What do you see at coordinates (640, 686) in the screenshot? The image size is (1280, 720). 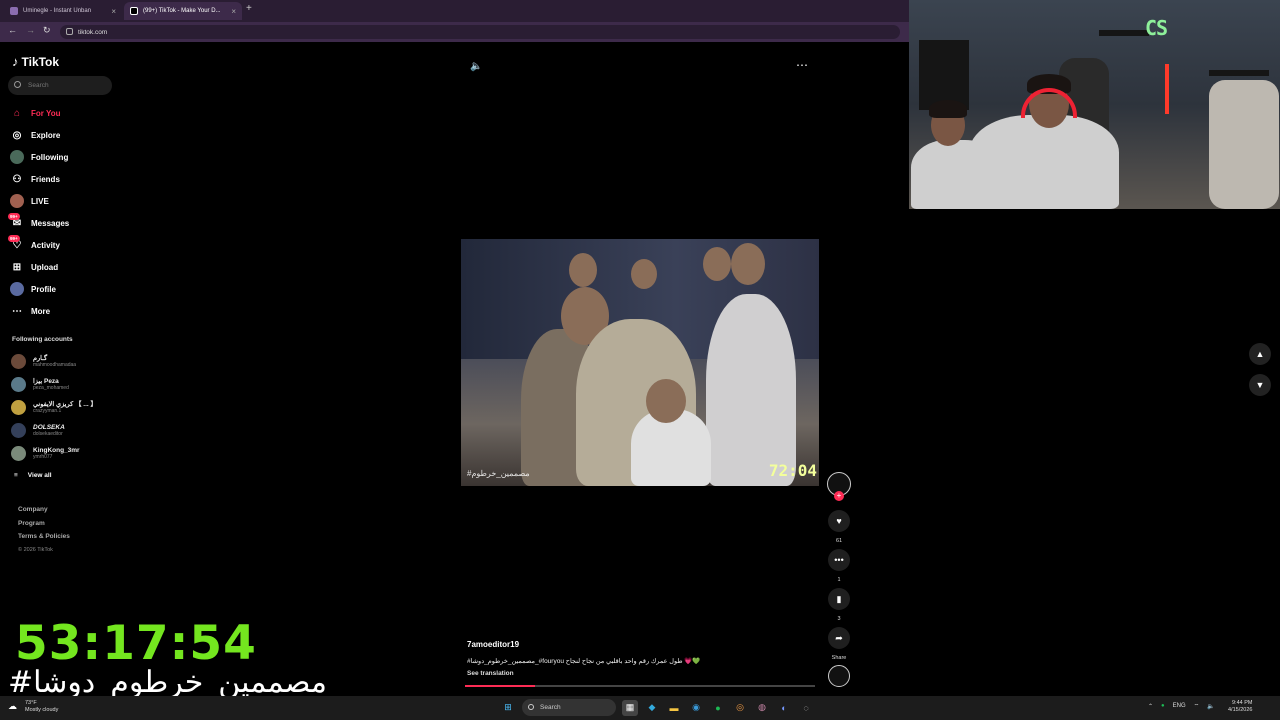 I see `video-progress-bar` at bounding box center [640, 686].